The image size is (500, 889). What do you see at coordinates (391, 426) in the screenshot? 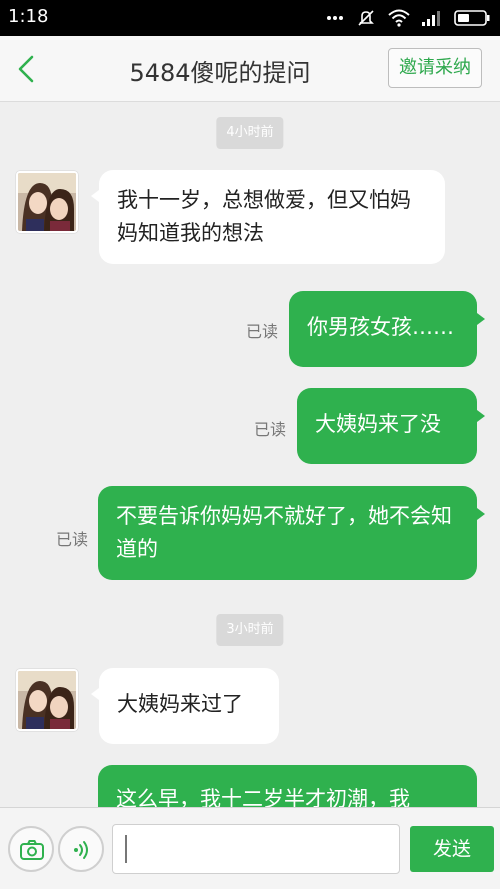
I see `message-bubble-outgoing: 大姨妈来了没` at bounding box center [391, 426].